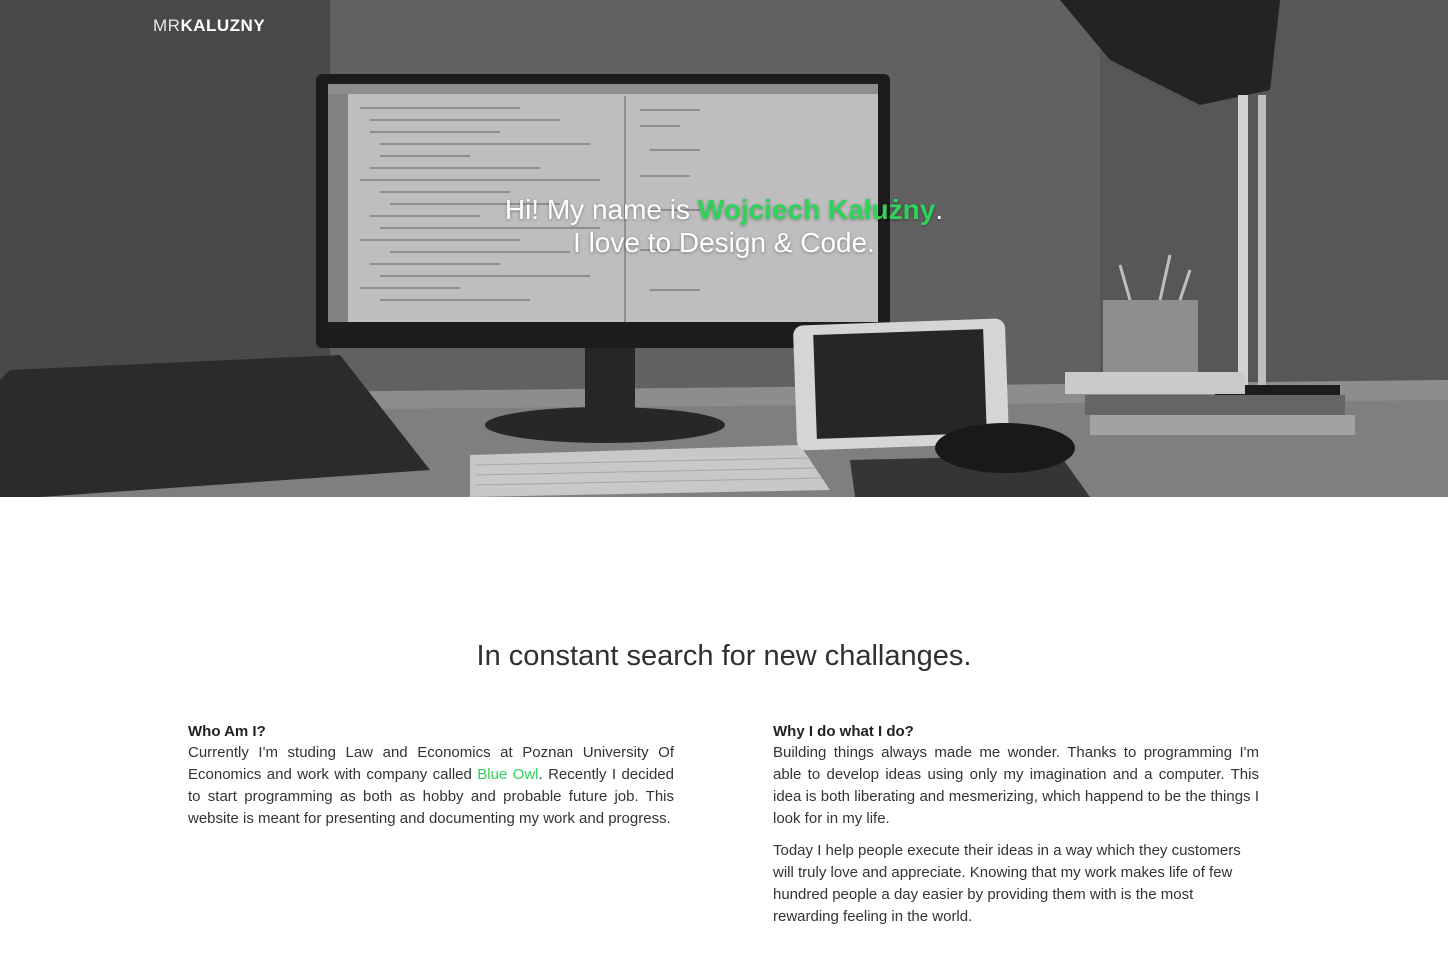 This screenshot has height=954, width=1448. What do you see at coordinates (939, 209) in the screenshot?
I see `hero-period: .` at bounding box center [939, 209].